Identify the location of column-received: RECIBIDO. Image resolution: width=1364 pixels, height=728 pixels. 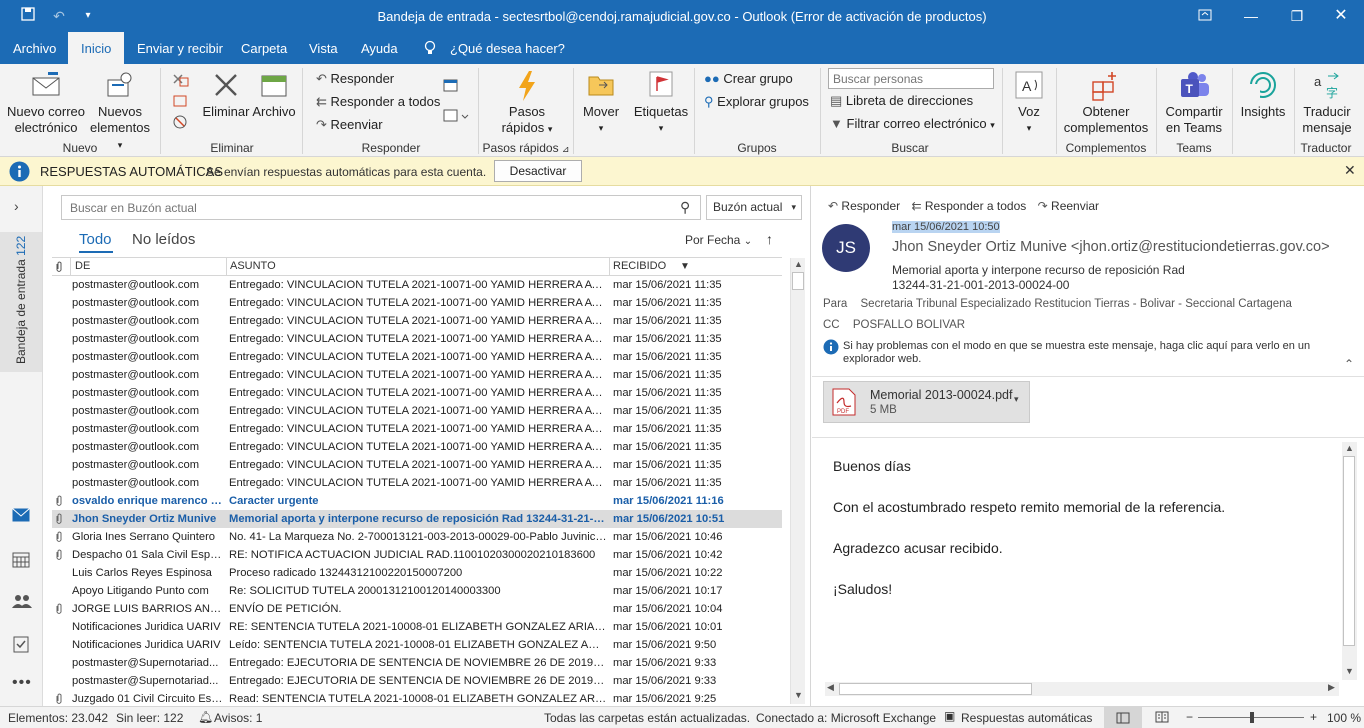
(639, 266).